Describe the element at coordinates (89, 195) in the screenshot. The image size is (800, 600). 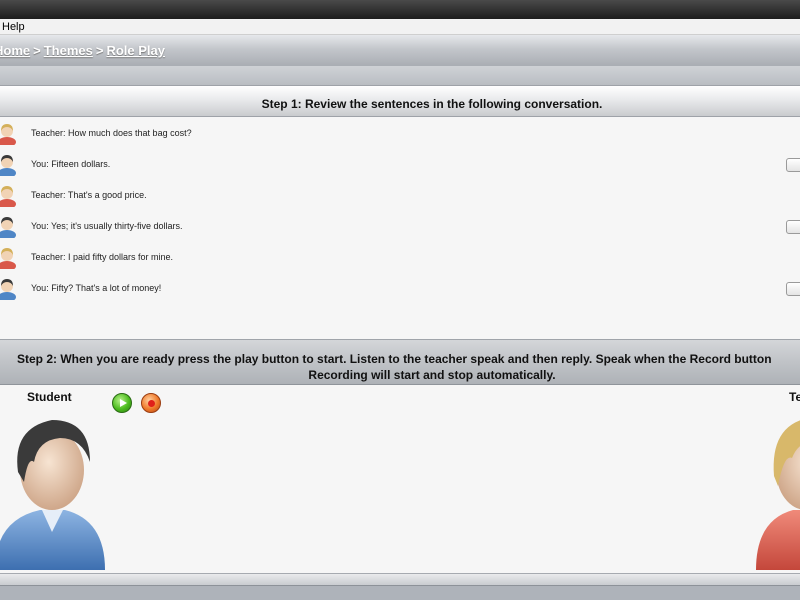
I see `conversation-text: Teacher: That's a good price.` at that location.